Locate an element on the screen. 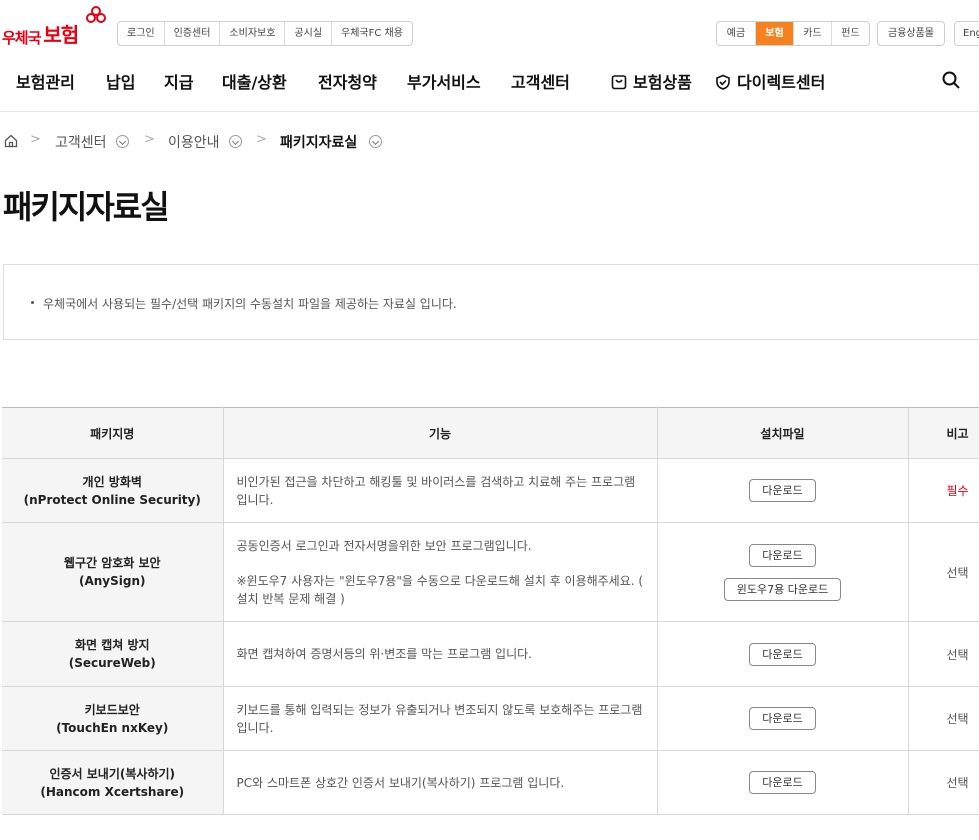 The height and width of the screenshot is (840, 979). nav-insurance-products-label: 보험상품 is located at coordinates (662, 82).